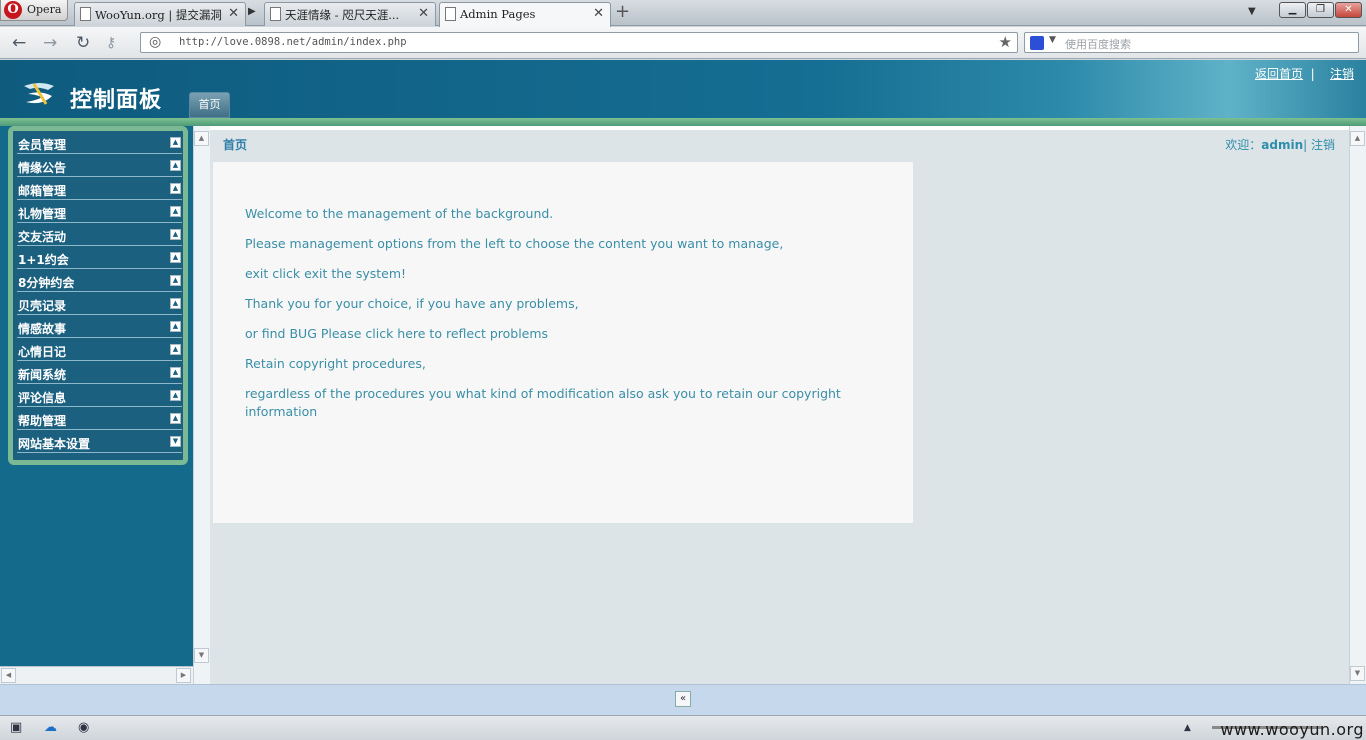 The width and height of the screenshot is (1366, 740). I want to click on sidebar-item-member: 会员管理 ▲, so click(99, 143).